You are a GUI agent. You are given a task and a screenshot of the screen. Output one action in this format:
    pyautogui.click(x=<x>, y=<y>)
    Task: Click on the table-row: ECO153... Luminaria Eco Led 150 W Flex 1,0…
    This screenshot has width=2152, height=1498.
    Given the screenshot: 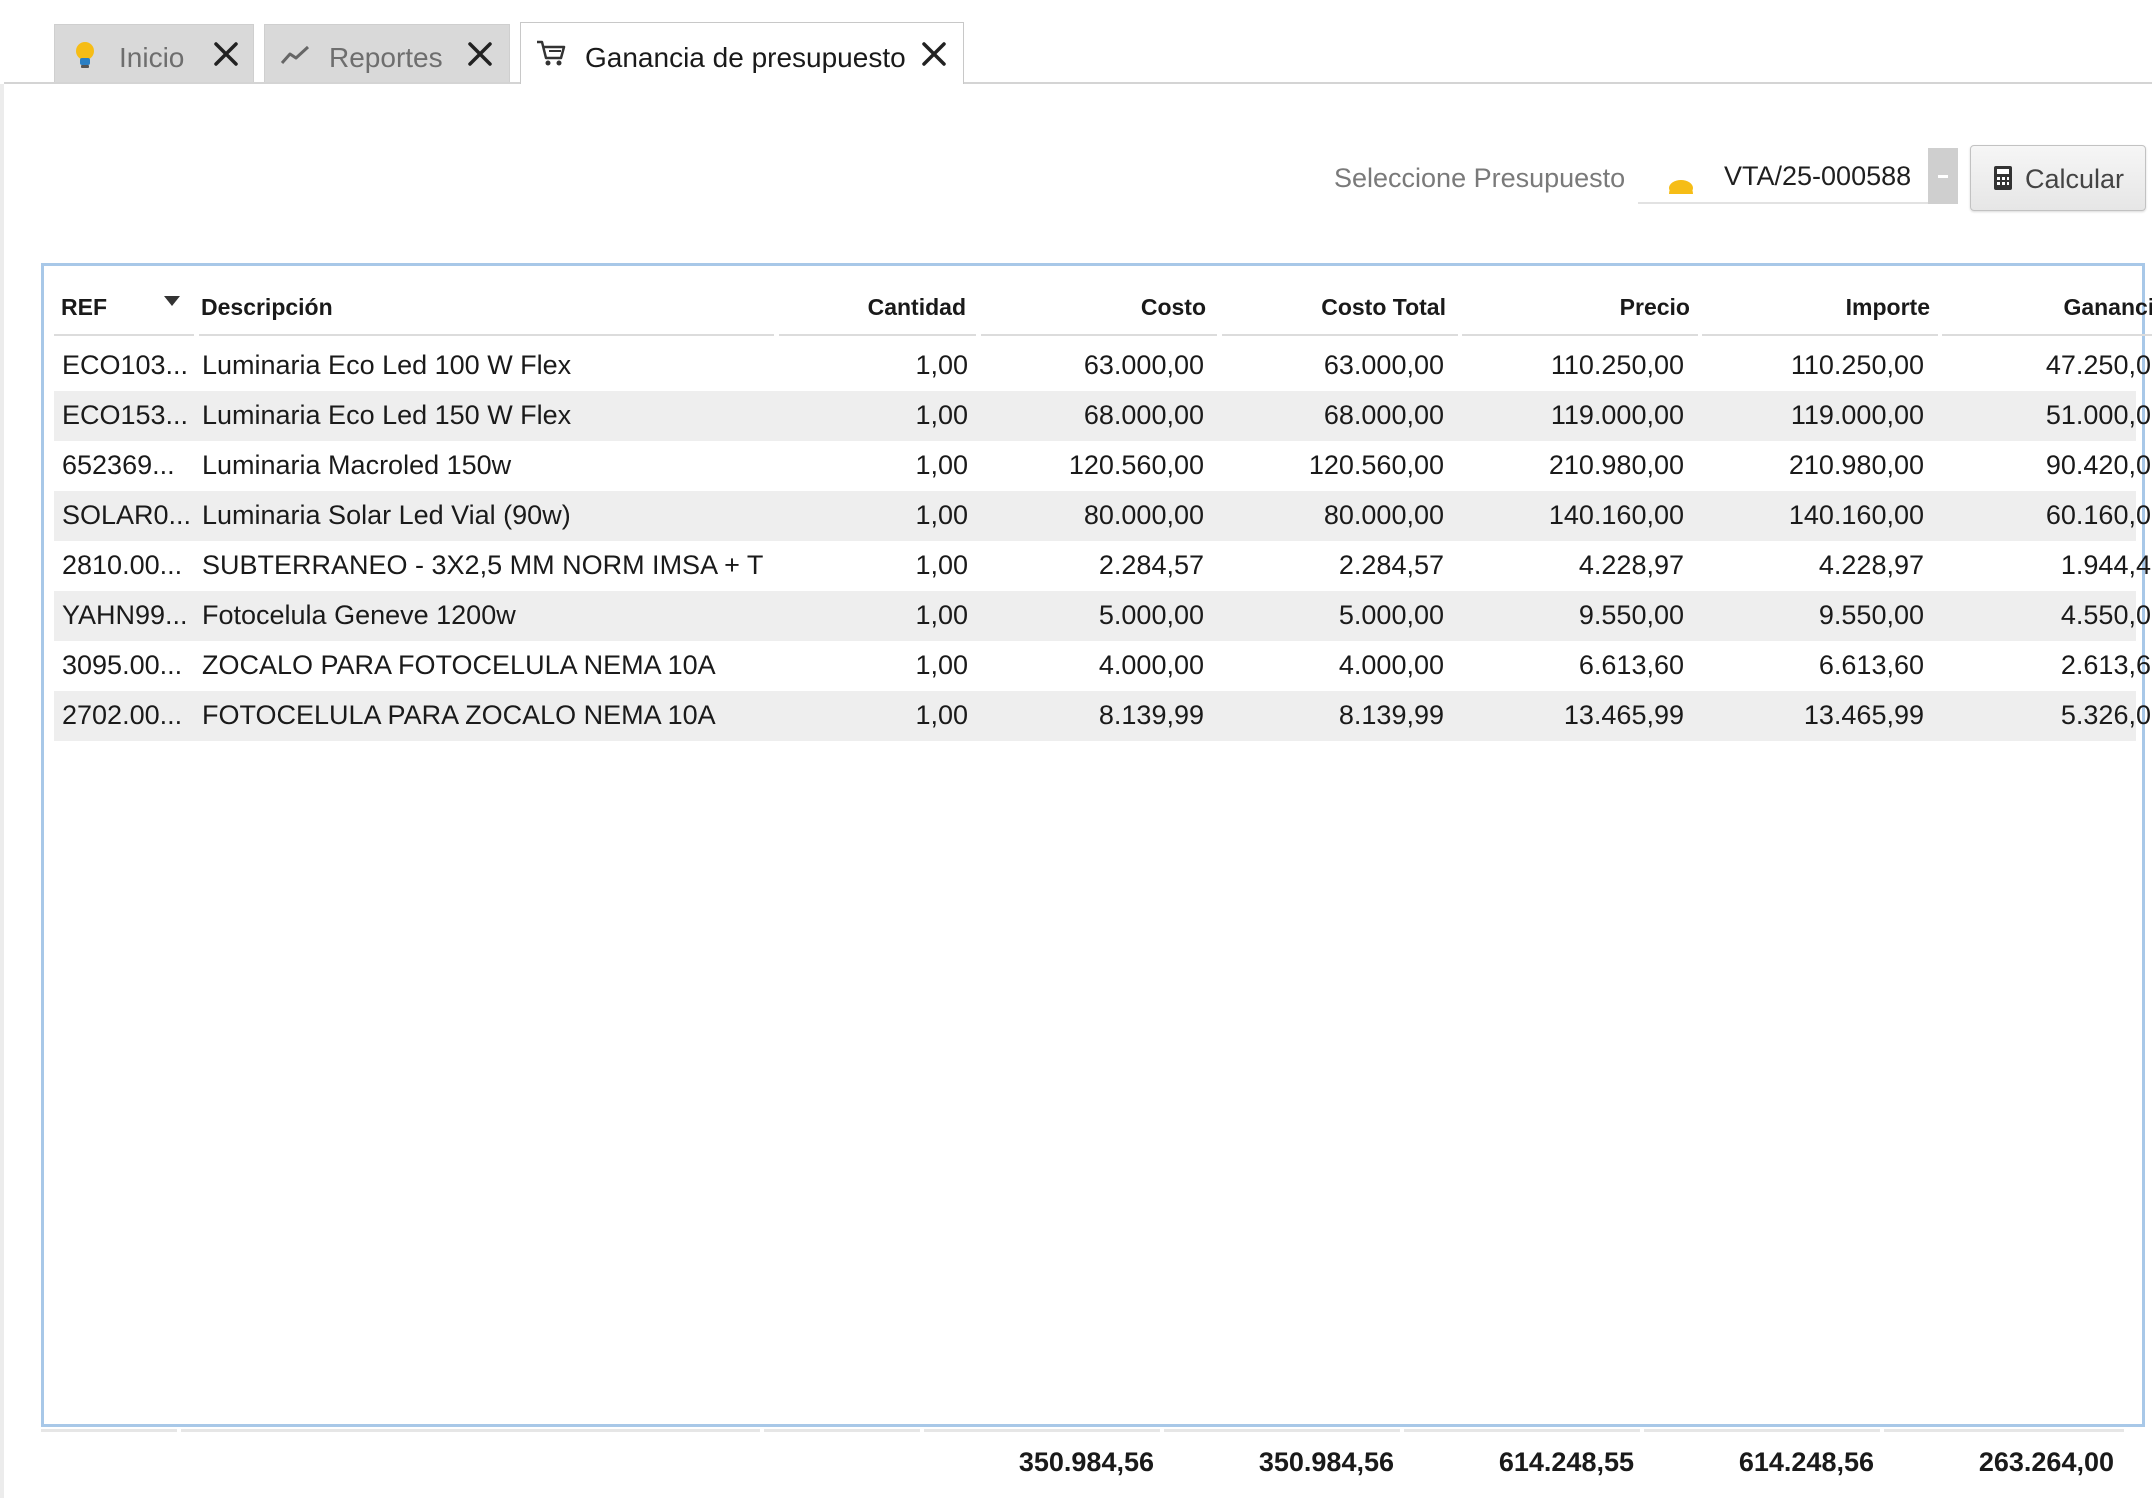 What is the action you would take?
    pyautogui.click(x=1103, y=416)
    